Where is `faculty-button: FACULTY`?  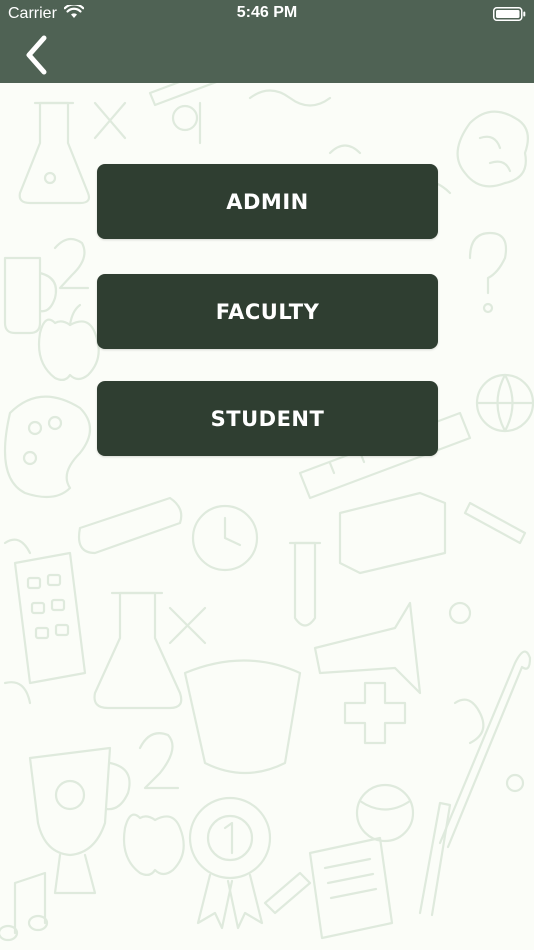 faculty-button: FACULTY is located at coordinates (267, 311).